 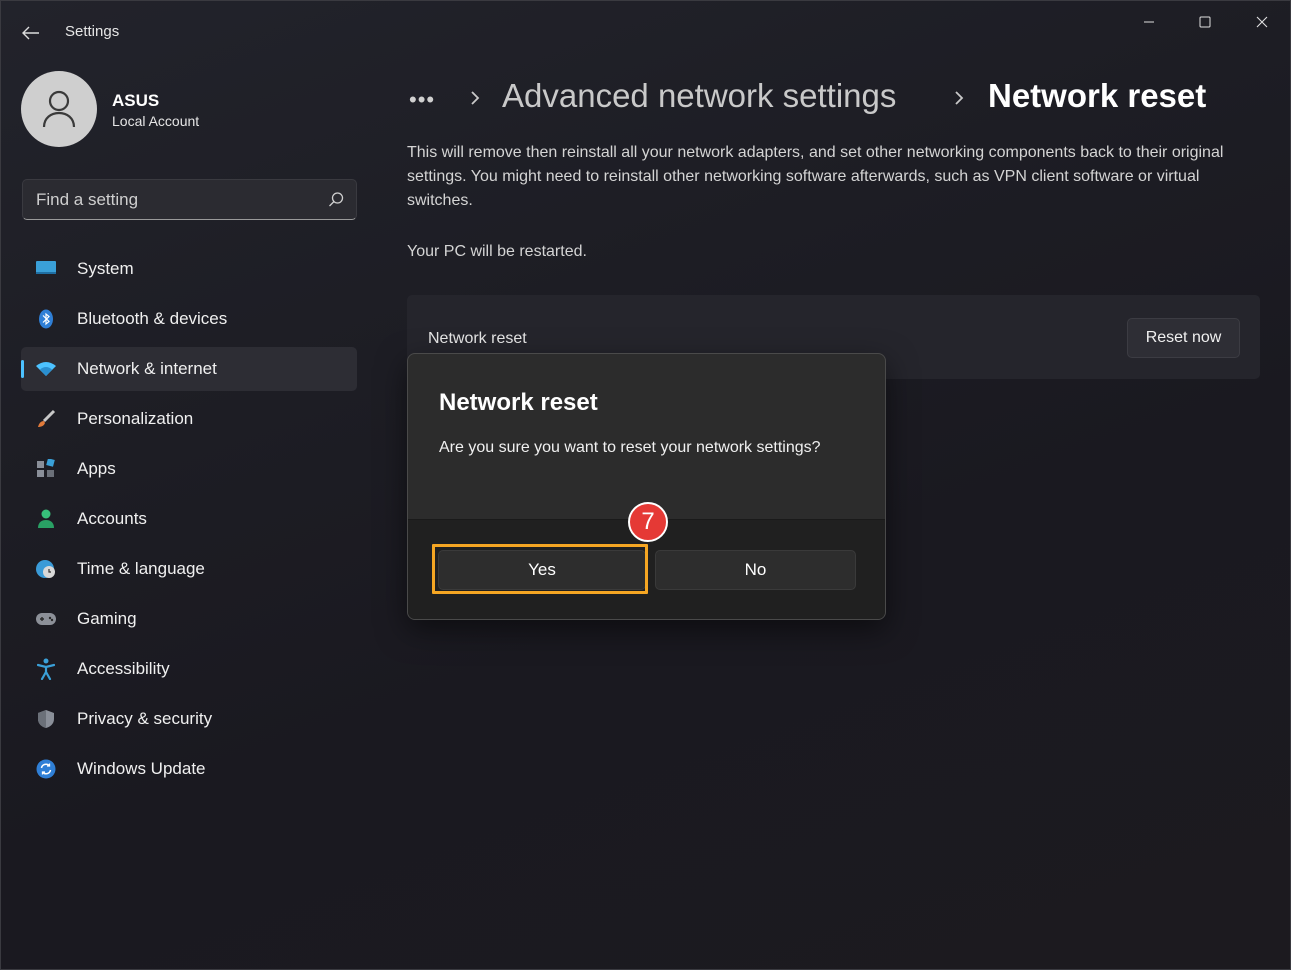 What do you see at coordinates (112, 518) in the screenshot?
I see `sidebar-item-label: Accounts` at bounding box center [112, 518].